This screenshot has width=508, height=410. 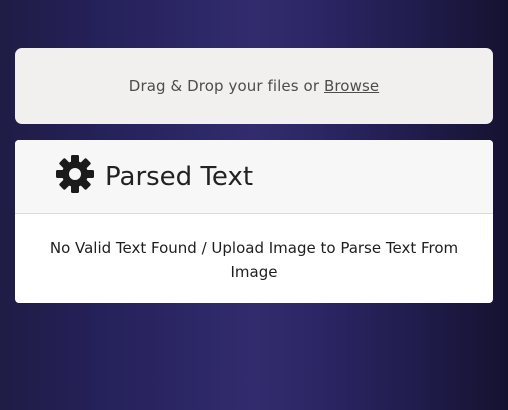 I want to click on gear-icon, so click(x=75, y=174).